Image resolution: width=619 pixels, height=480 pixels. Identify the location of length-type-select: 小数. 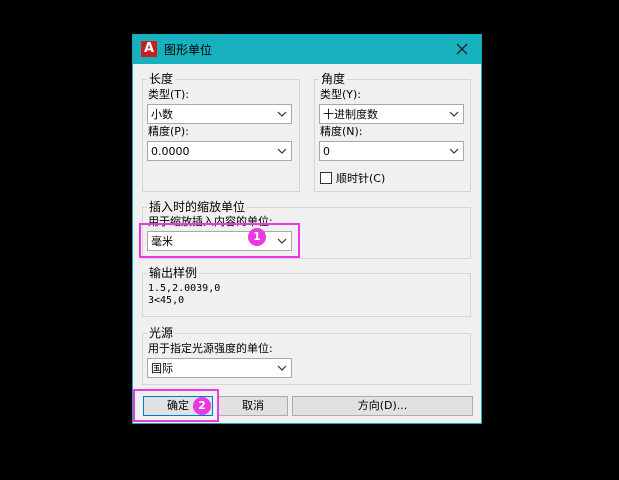
(219, 114).